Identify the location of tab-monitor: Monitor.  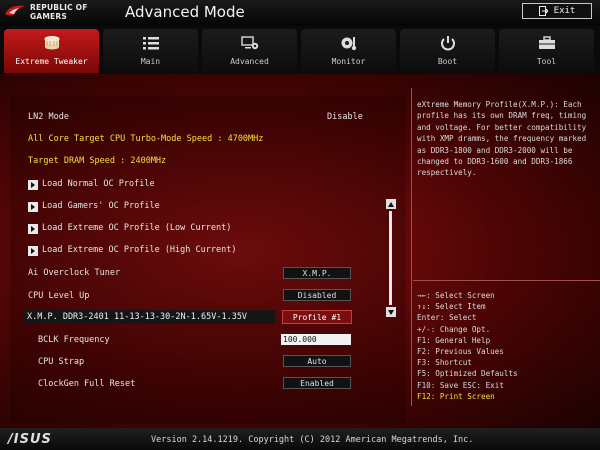
(348, 51).